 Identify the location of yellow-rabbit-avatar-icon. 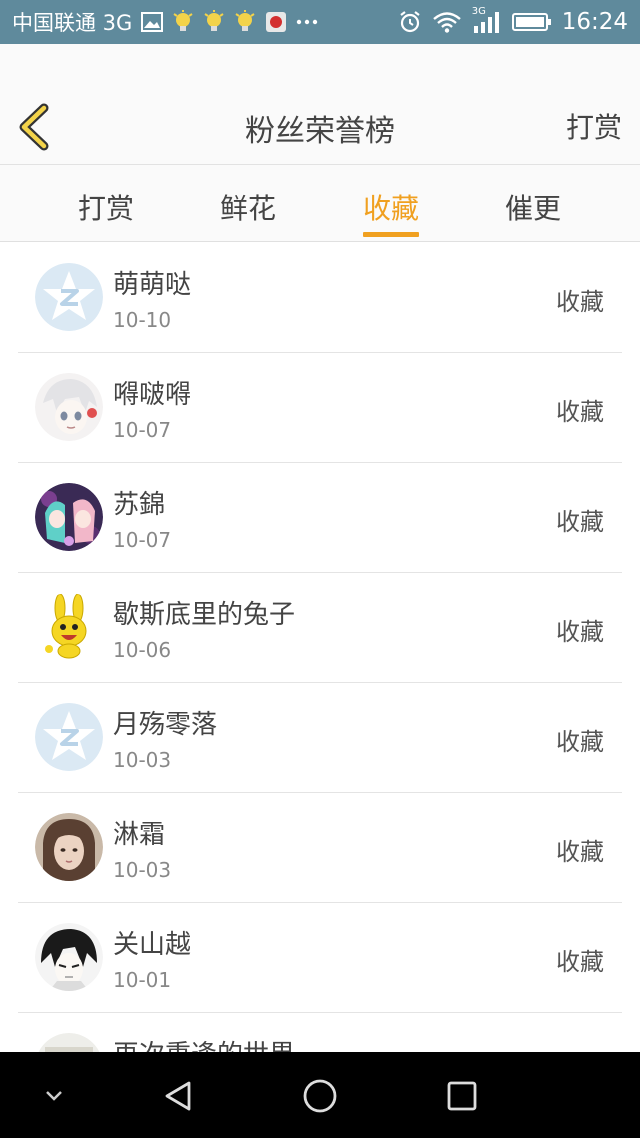
(69, 627).